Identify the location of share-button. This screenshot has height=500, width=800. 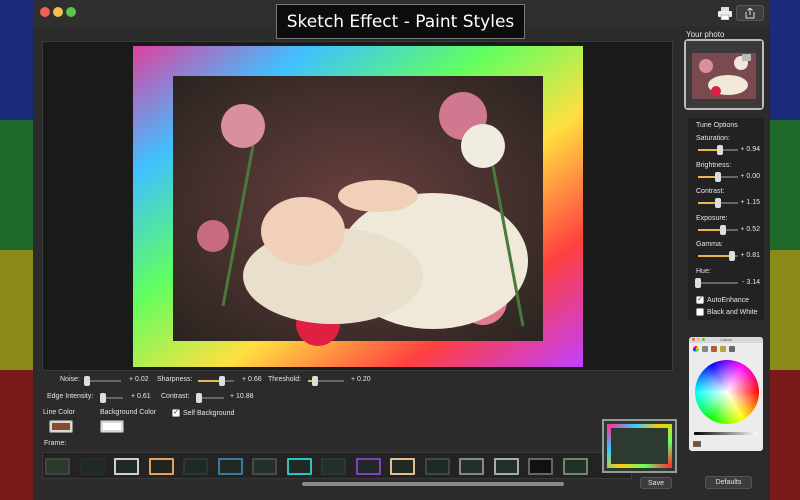
(750, 13).